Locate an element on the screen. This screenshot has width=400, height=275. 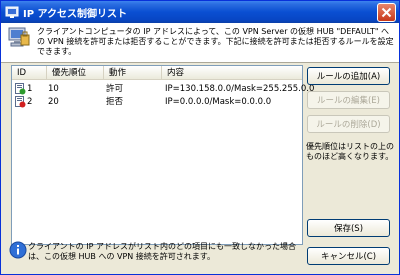
rule-content: IP=0.0.0.0/Mask=0.0.0.0 is located at coordinates (218, 102).